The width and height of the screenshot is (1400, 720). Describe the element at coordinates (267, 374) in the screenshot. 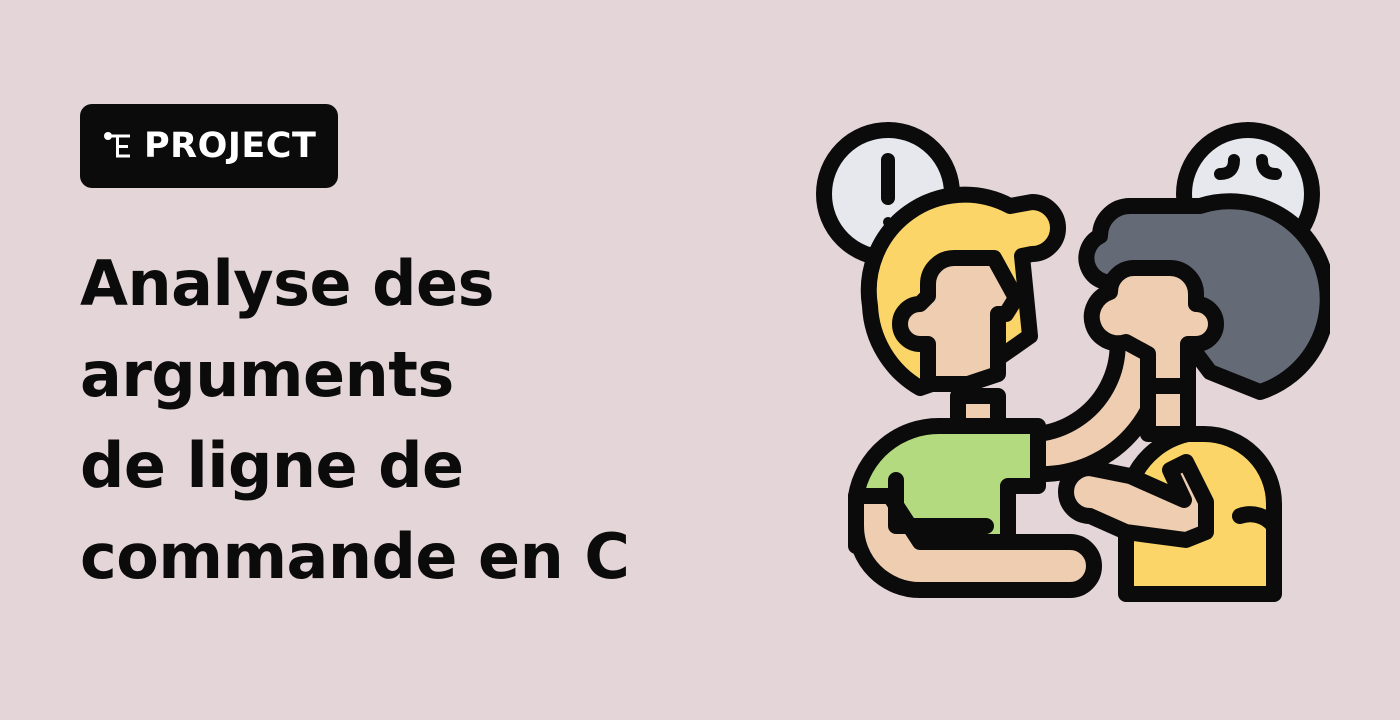

I see `title-line-2: arguments` at that location.